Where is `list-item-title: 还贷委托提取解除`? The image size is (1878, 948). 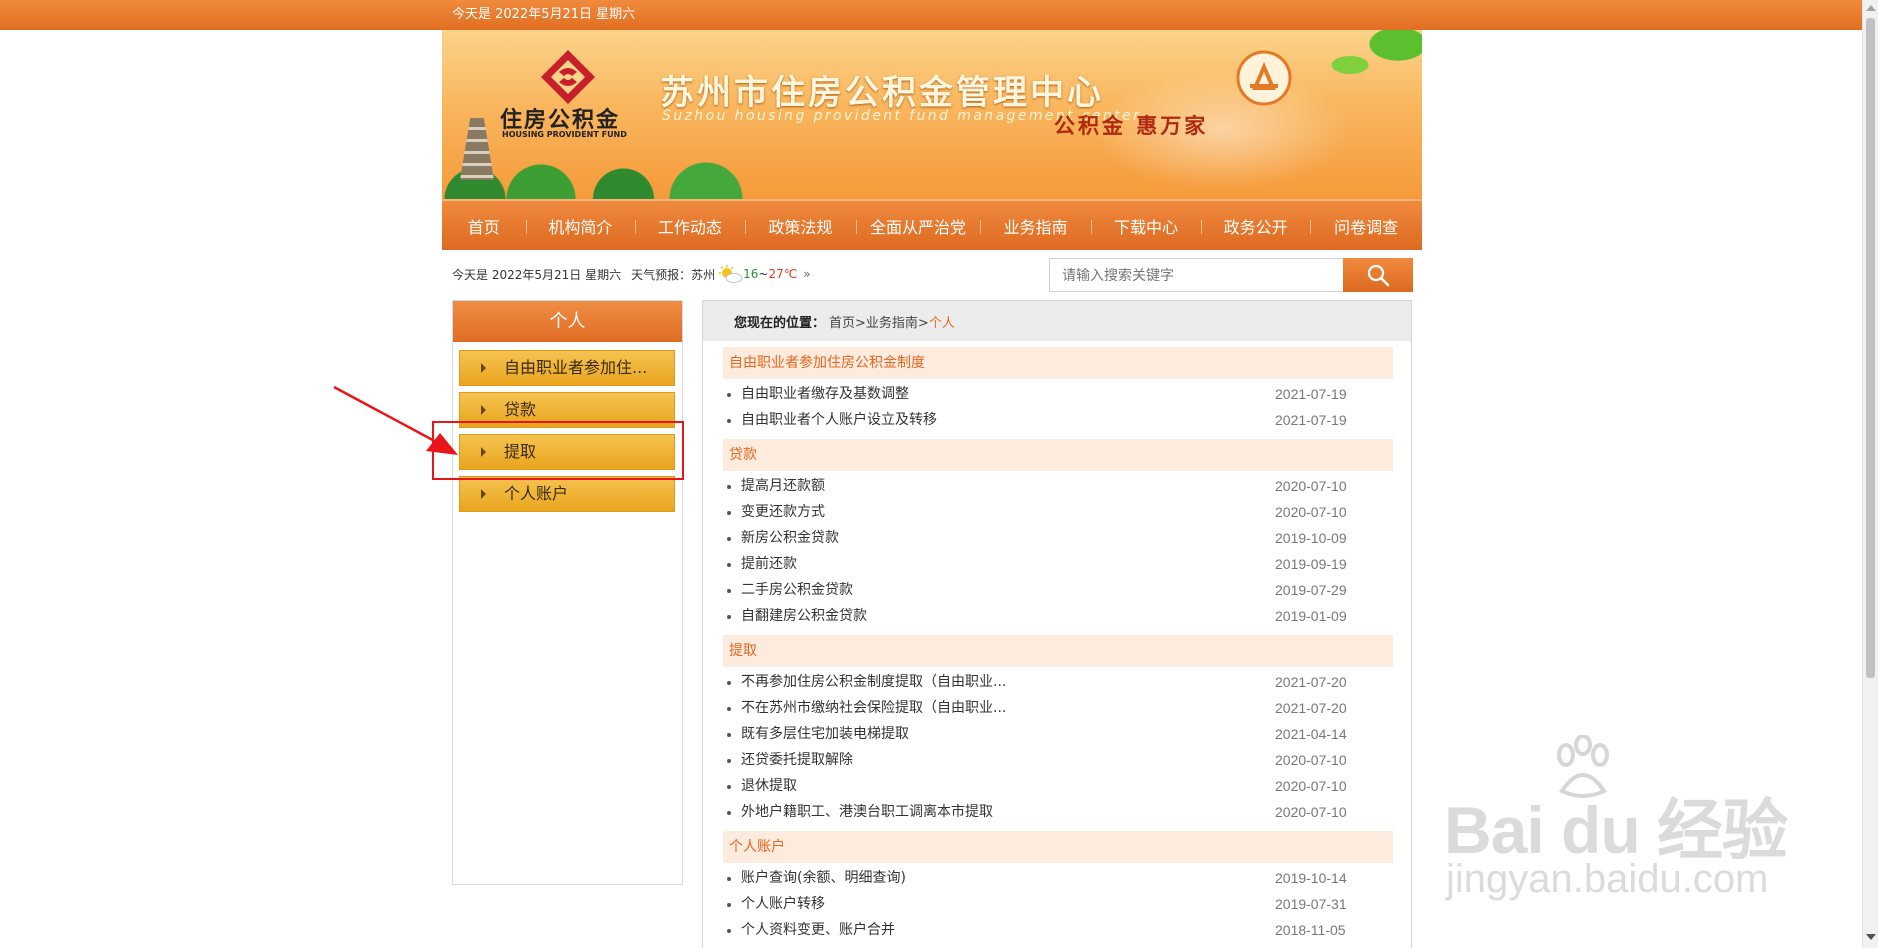 list-item-title: 还贷委托提取解除 is located at coordinates (797, 760).